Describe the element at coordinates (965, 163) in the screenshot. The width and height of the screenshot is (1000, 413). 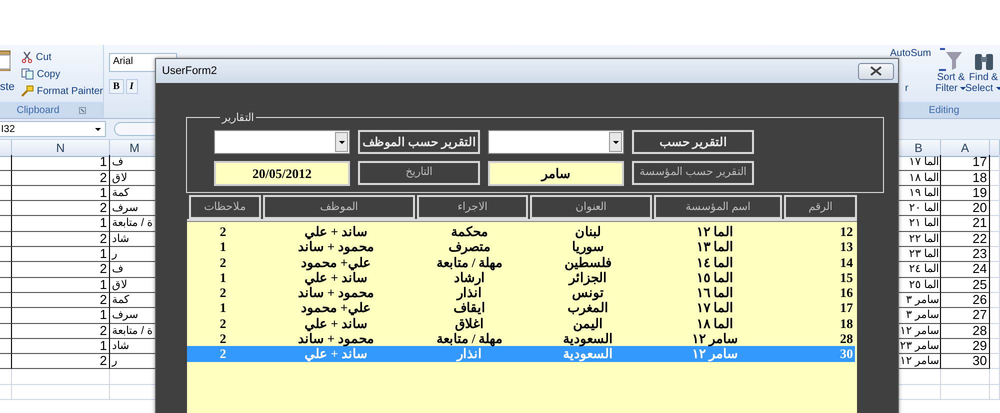
I see `table-cell: 17` at that location.